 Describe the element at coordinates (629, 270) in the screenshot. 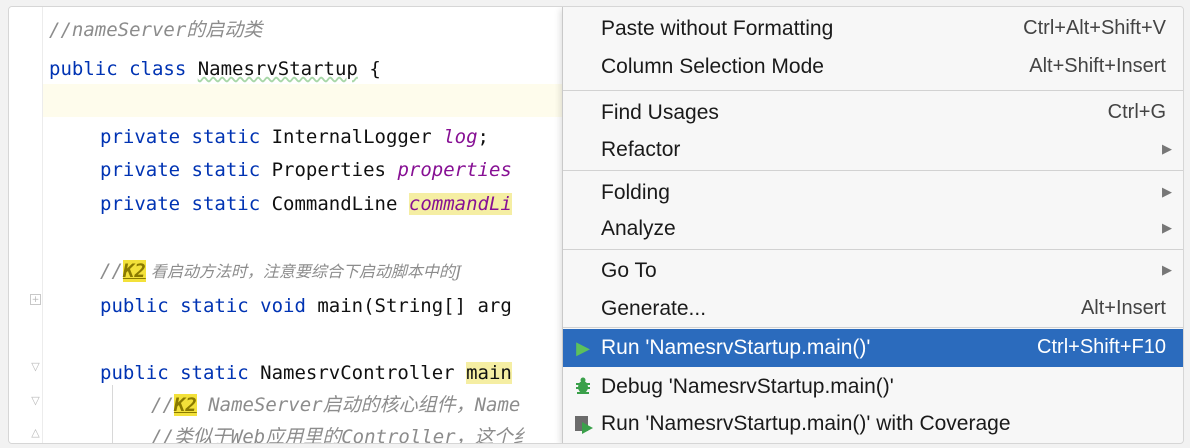

I see `menu-item-label: Go To` at that location.